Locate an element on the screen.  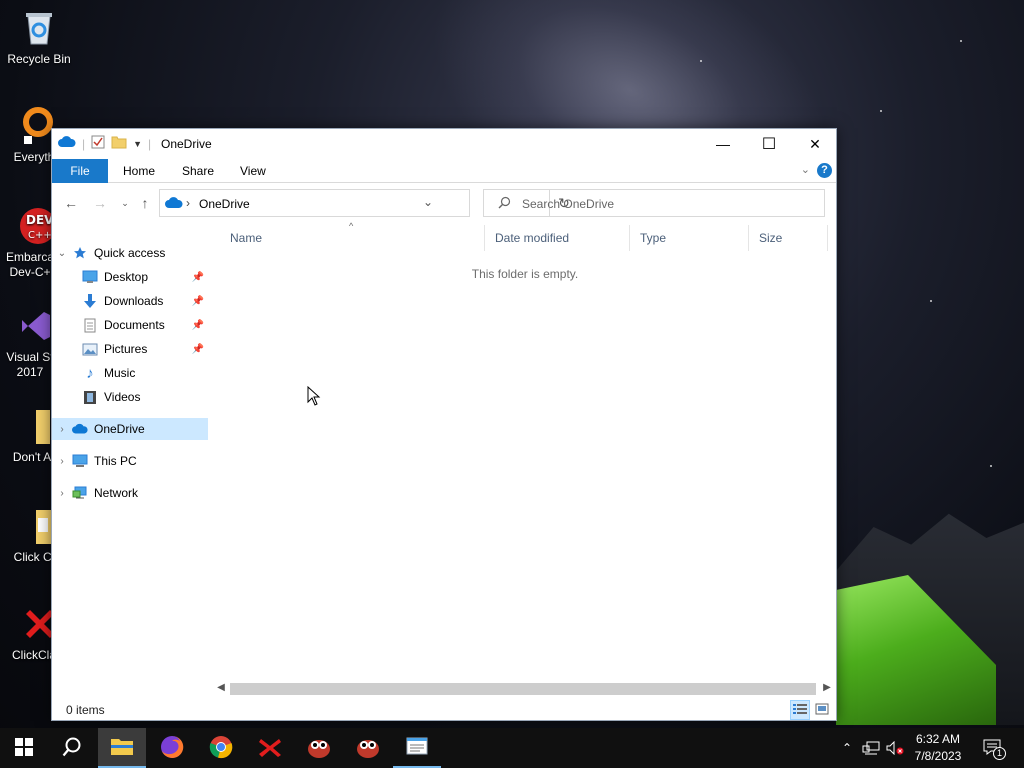
tab-home: Home is located at coordinates (139, 171).